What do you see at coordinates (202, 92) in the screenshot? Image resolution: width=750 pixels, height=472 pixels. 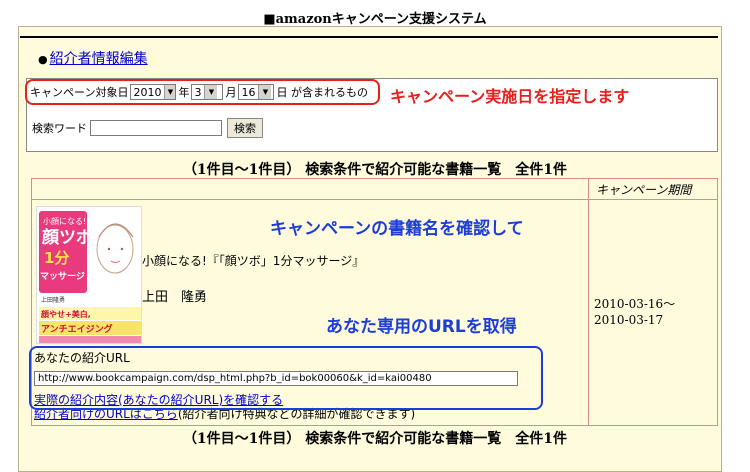 I see `date-highlight-box` at bounding box center [202, 92].